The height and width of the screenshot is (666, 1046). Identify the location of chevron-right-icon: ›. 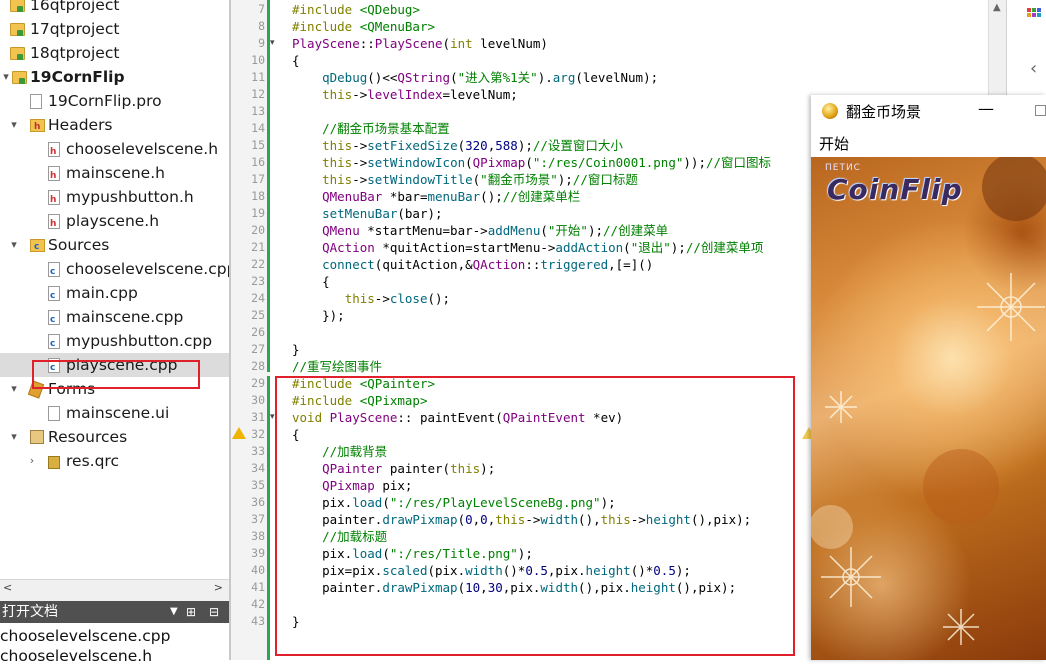
(32, 461).